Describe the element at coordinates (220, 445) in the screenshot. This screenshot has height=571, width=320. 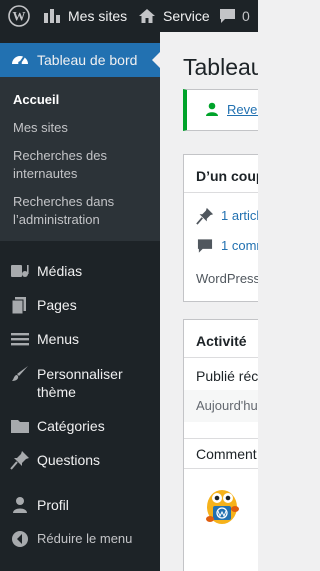
I see `activity-widget: Activité Publié réc Aujourd'hu Comment` at that location.